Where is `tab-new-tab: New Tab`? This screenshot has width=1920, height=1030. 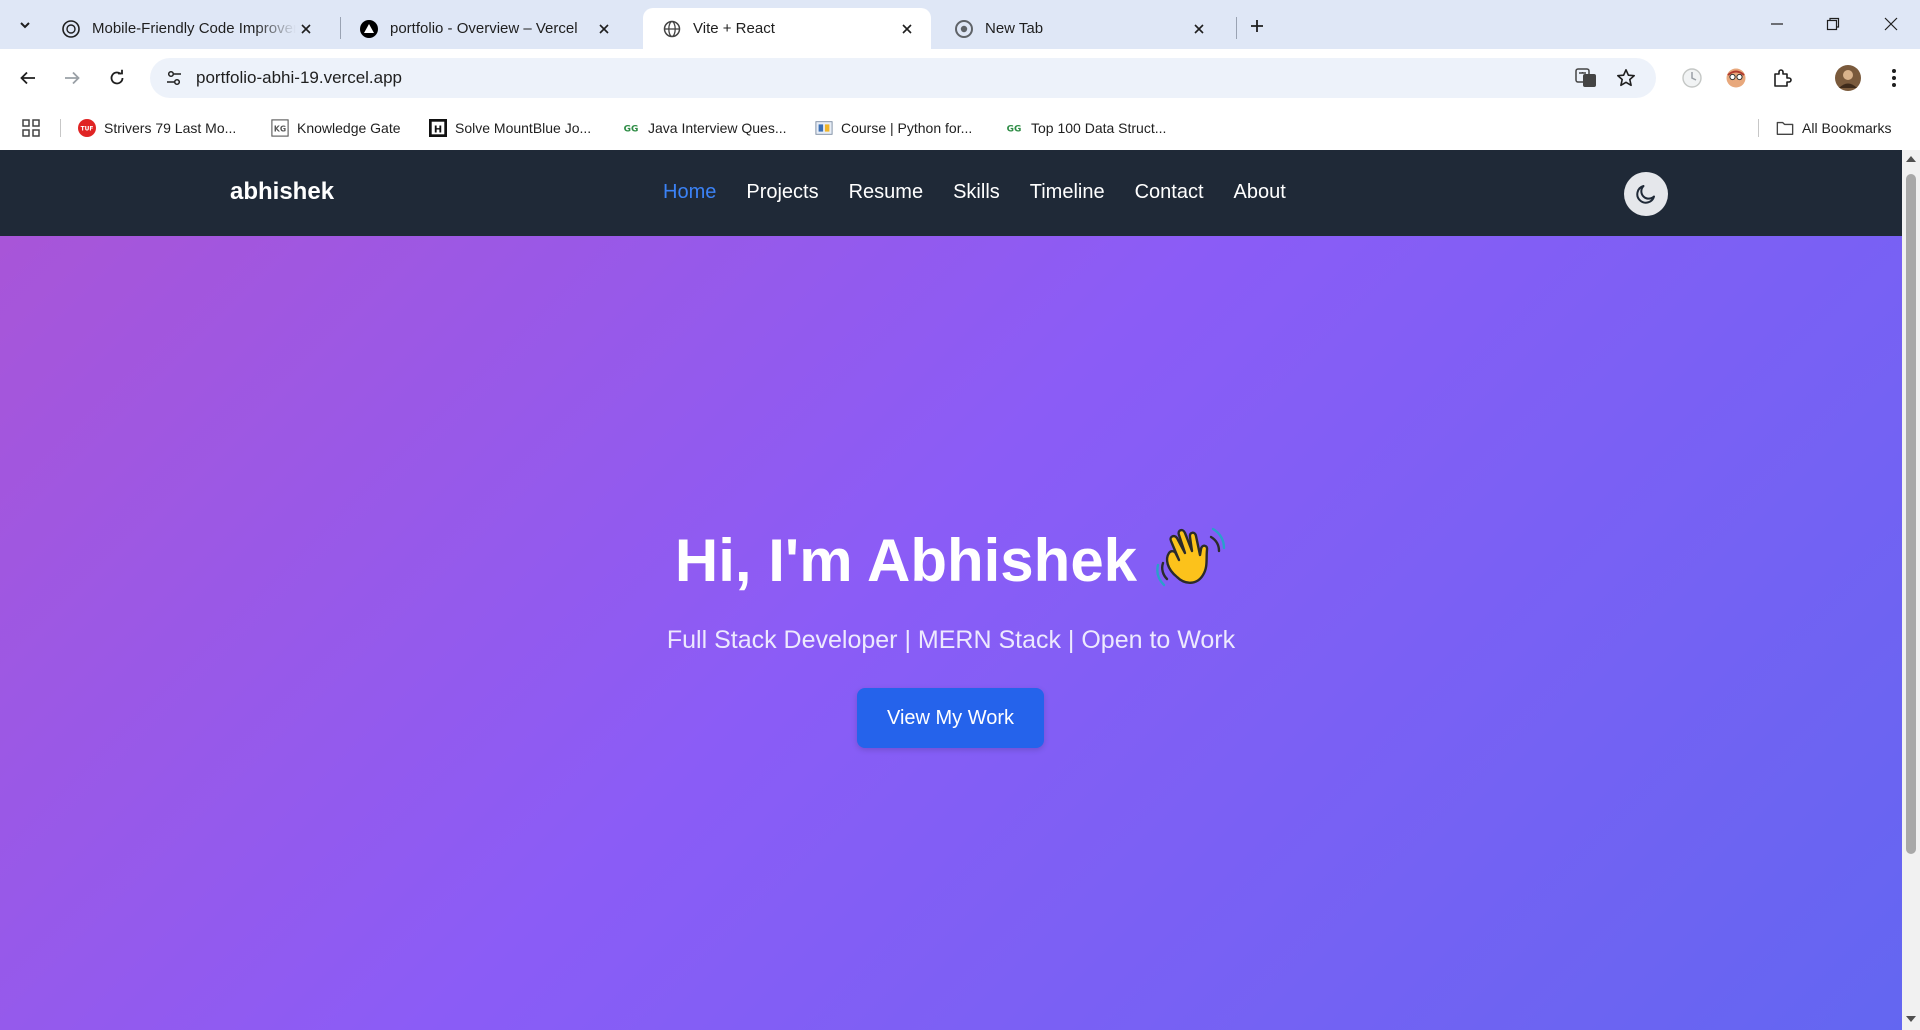
tab-new-tab: New Tab is located at coordinates (1079, 28).